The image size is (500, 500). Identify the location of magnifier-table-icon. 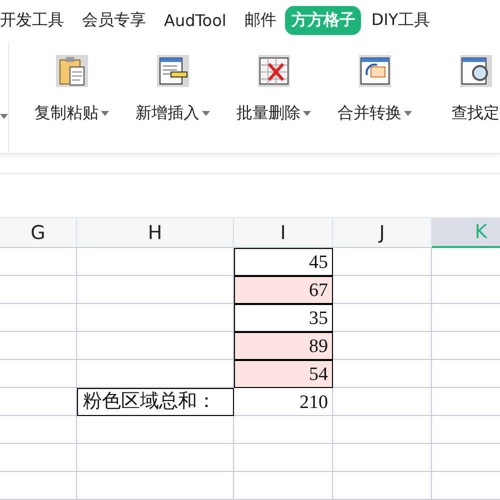
(476, 70).